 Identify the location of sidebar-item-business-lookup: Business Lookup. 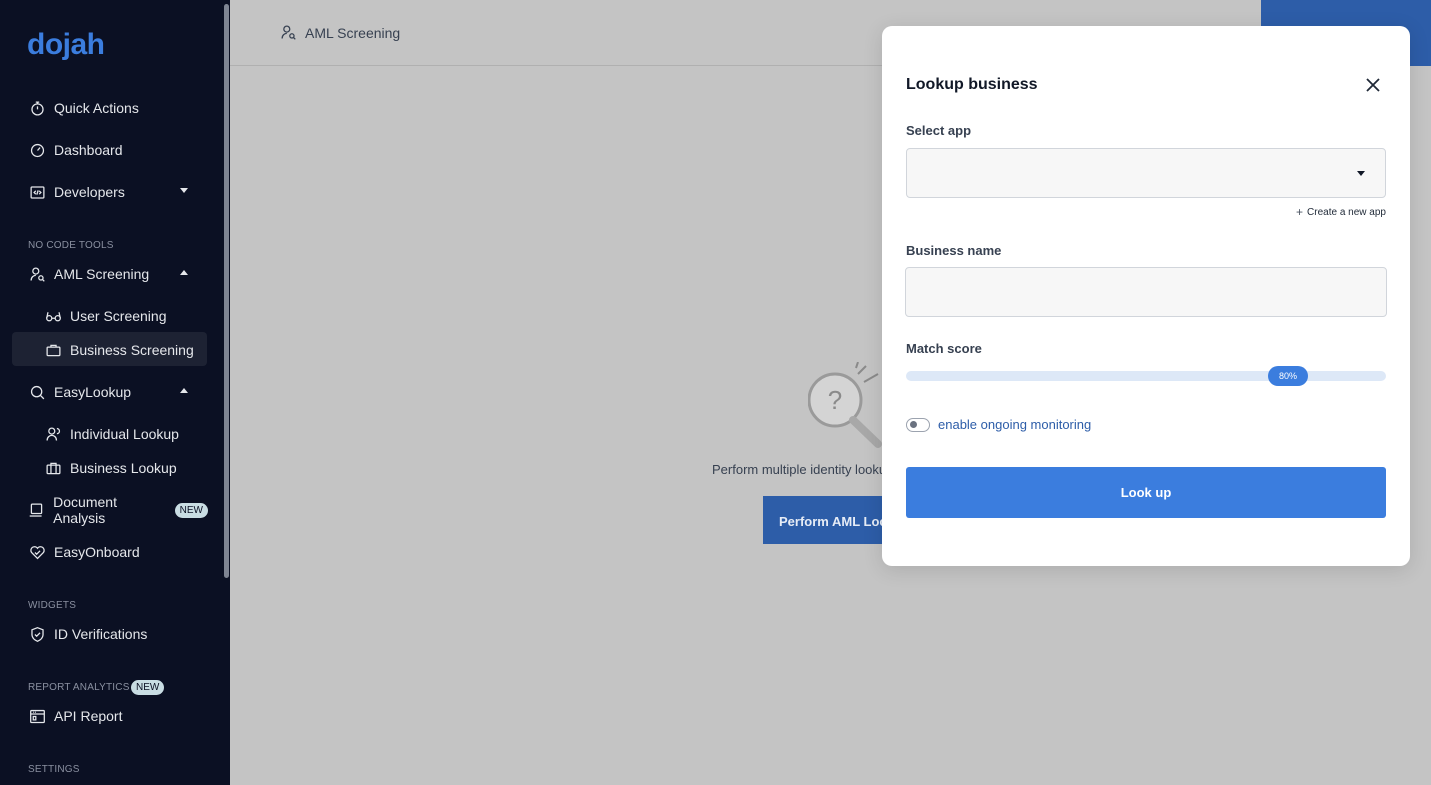
(134, 468).